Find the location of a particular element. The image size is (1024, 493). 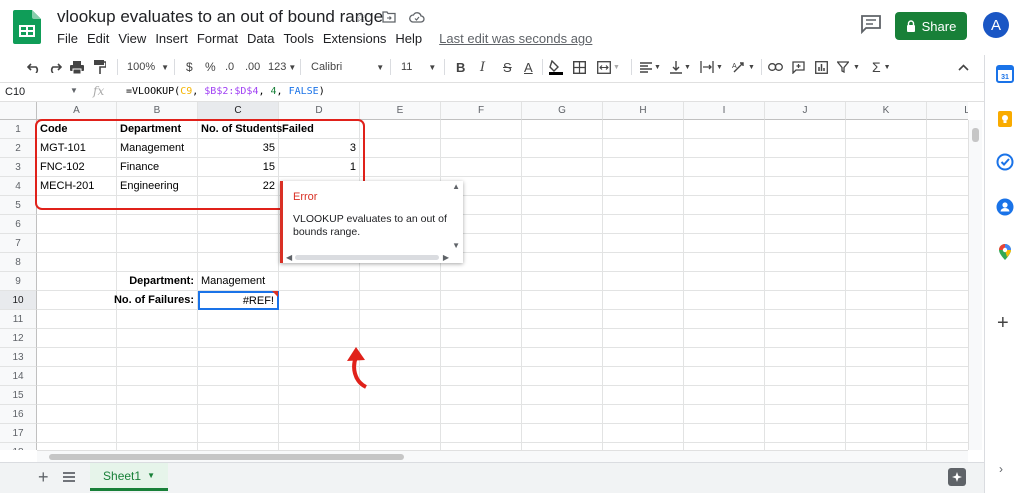

formula-input: =VLOOKUP(C9, $B$2:$D$4, 4, FALSE) is located at coordinates (225, 91).